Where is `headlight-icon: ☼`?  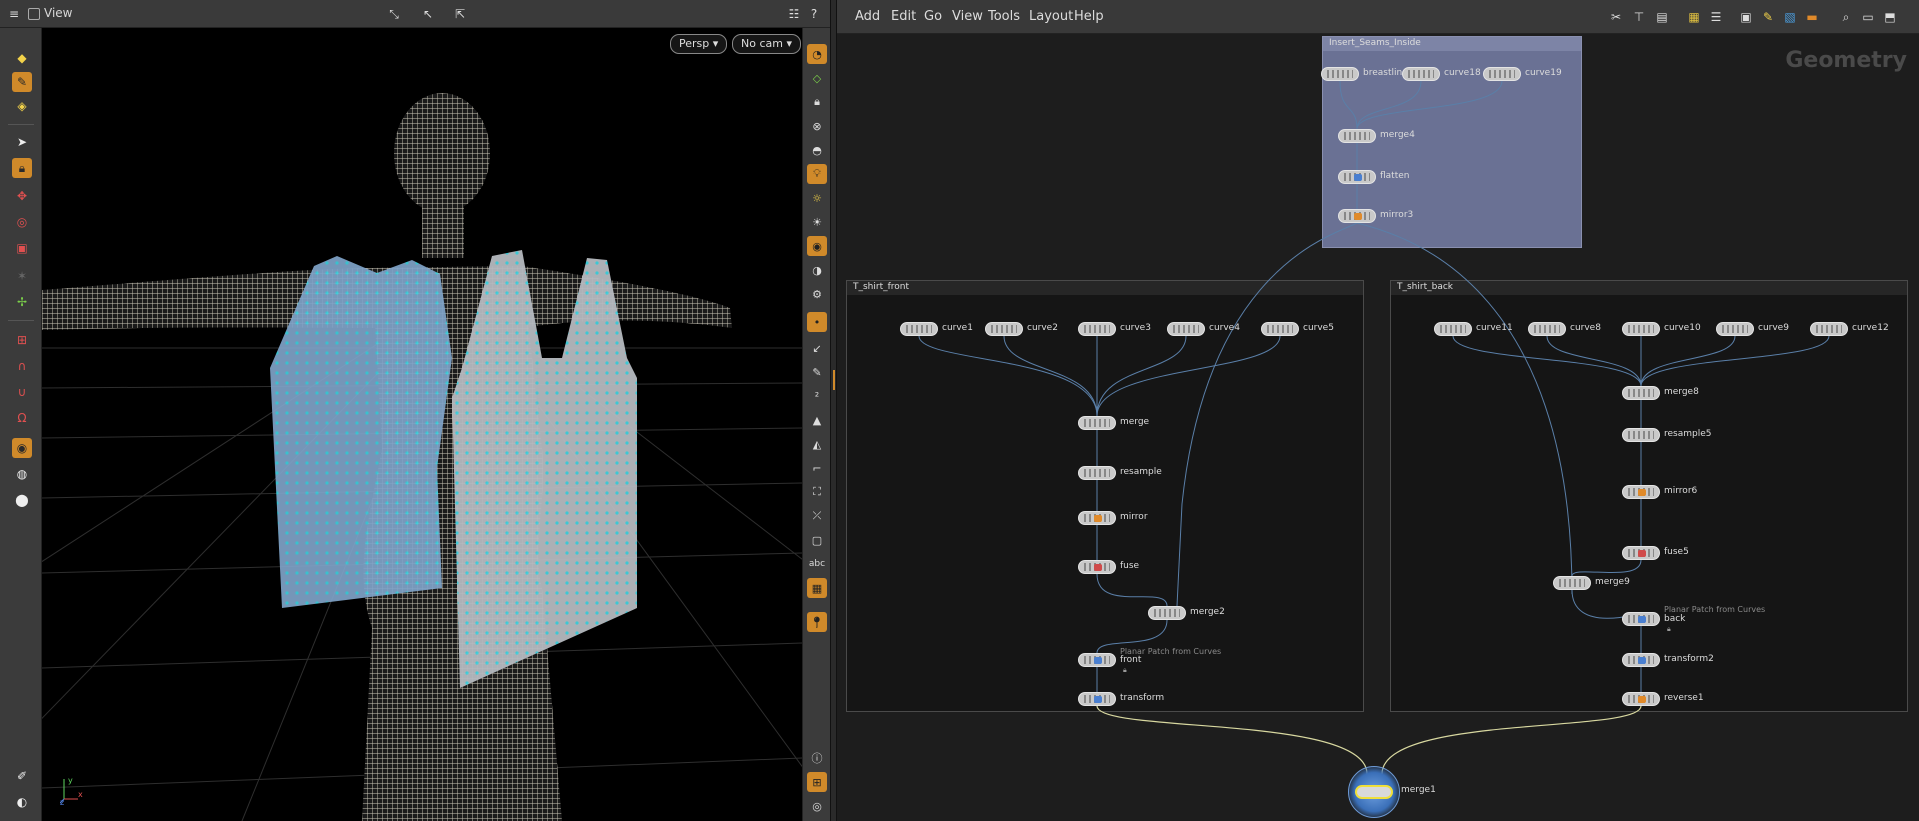
headlight-icon: ☼ is located at coordinates (817, 198).